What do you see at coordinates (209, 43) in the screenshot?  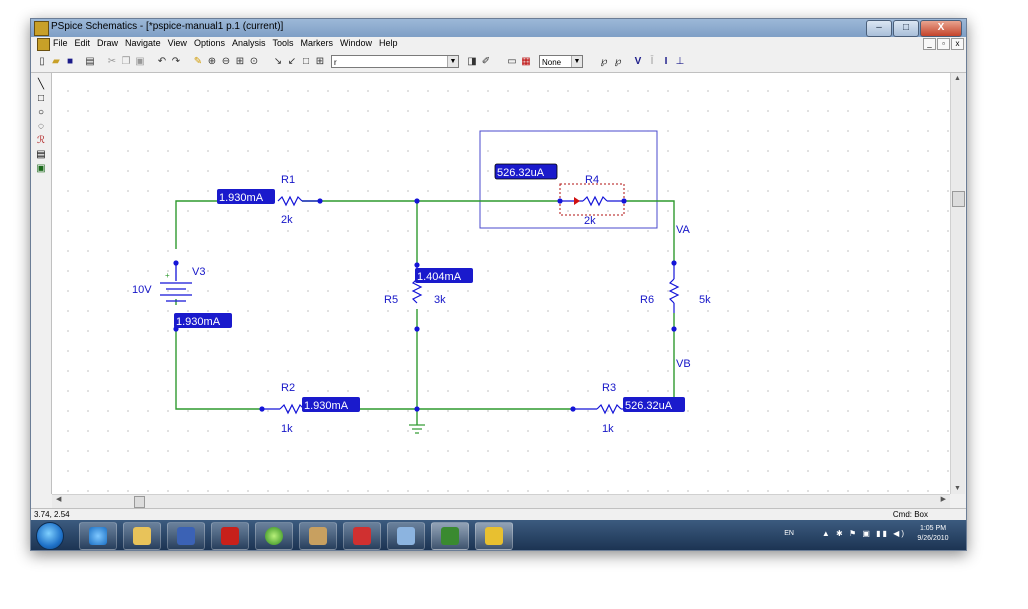 I see `menu-options: Options` at bounding box center [209, 43].